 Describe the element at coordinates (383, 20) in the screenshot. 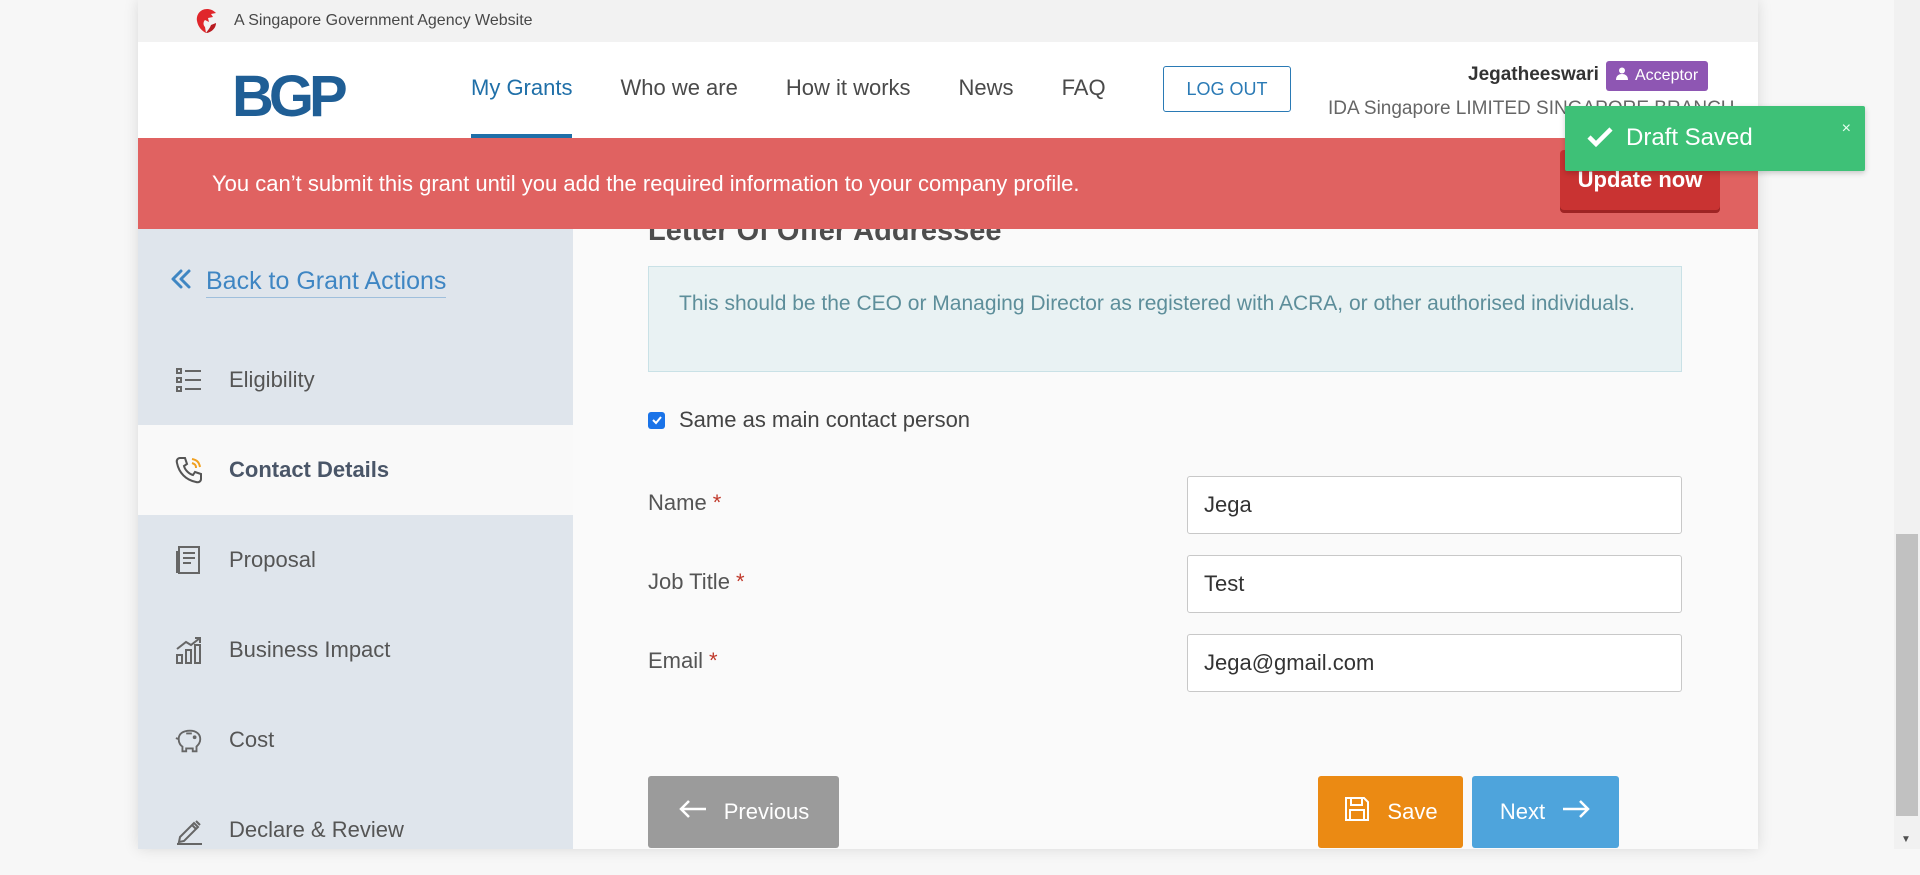

I see `gov-masthead-text: A Singapore Government Agency Website` at that location.